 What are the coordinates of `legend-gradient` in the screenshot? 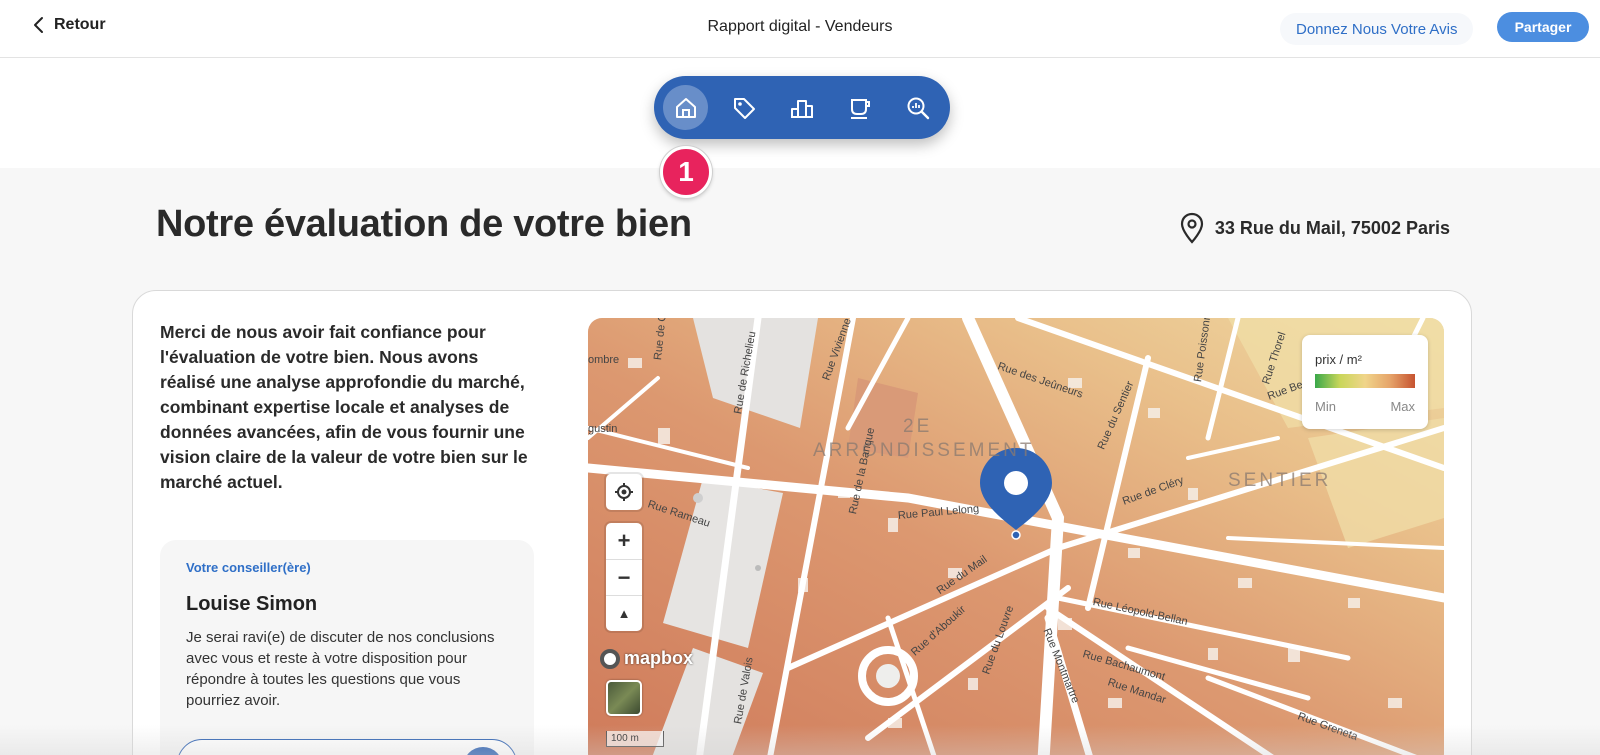 It's located at (1365, 381).